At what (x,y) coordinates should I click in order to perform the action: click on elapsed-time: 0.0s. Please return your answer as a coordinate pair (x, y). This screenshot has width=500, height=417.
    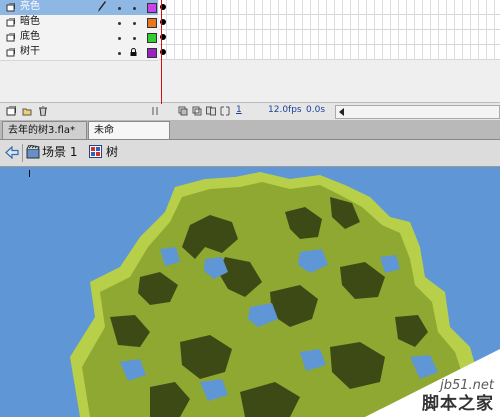
    Looking at the image, I should click on (316, 110).